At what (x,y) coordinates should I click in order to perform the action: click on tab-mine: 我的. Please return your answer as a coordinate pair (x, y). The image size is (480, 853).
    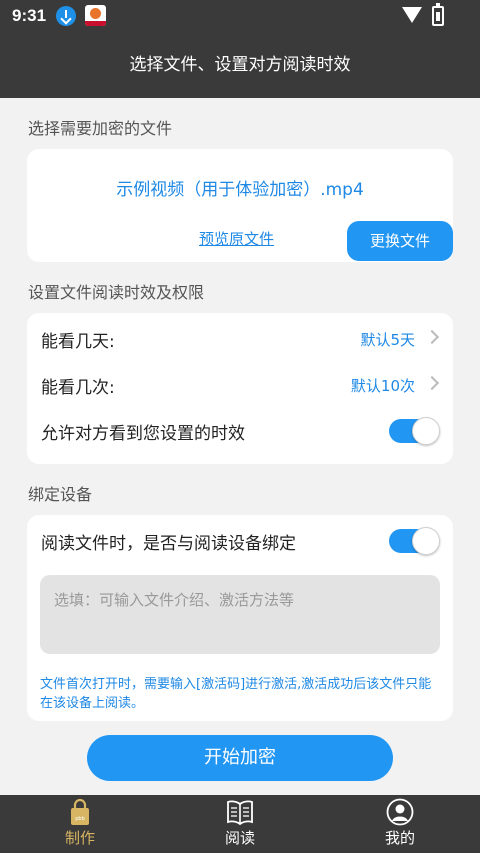
    Looking at the image, I should click on (400, 824).